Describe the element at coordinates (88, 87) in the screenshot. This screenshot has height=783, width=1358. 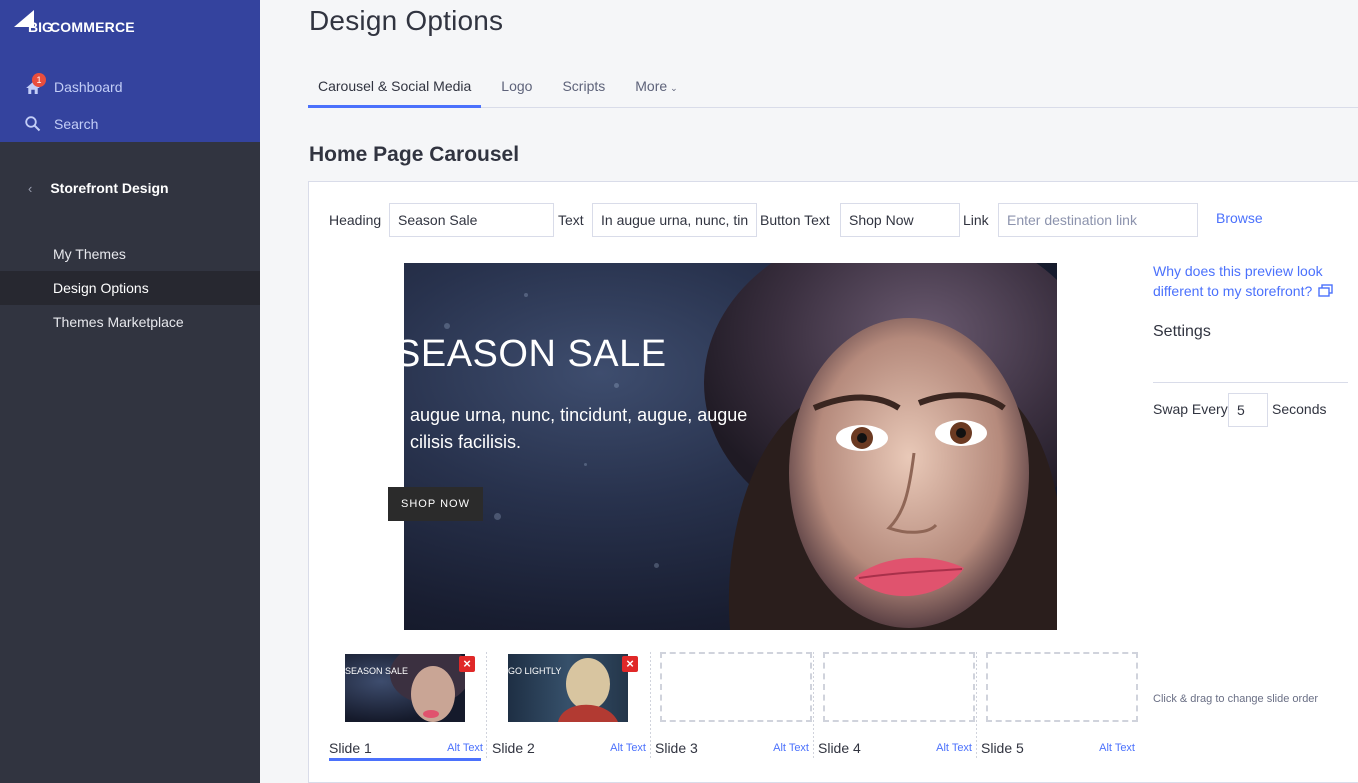
I see `nav-dashboard-label: Dashboard` at that location.